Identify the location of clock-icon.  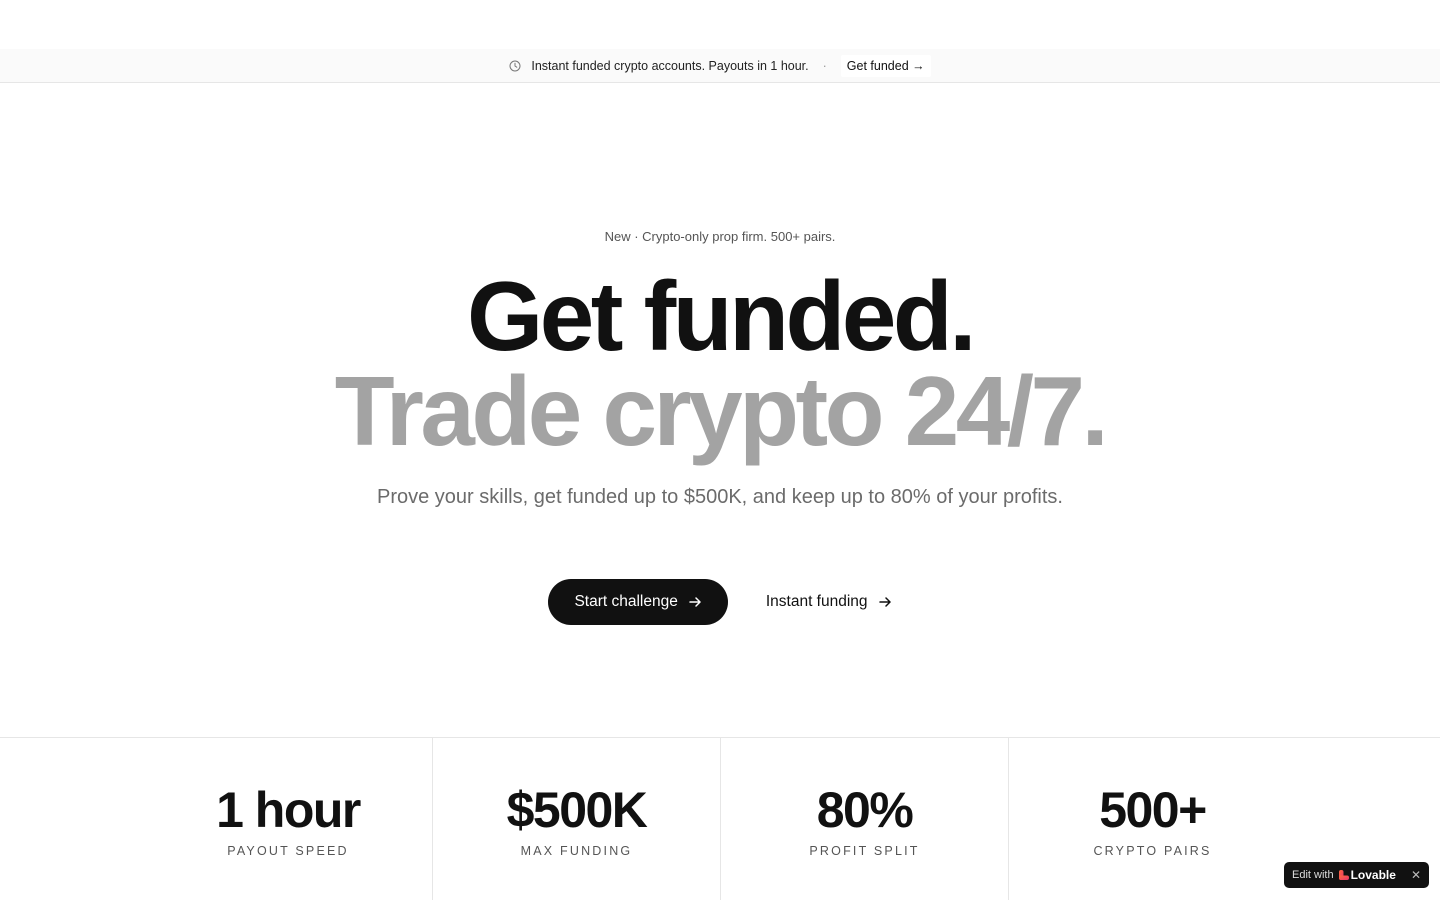
(515, 66).